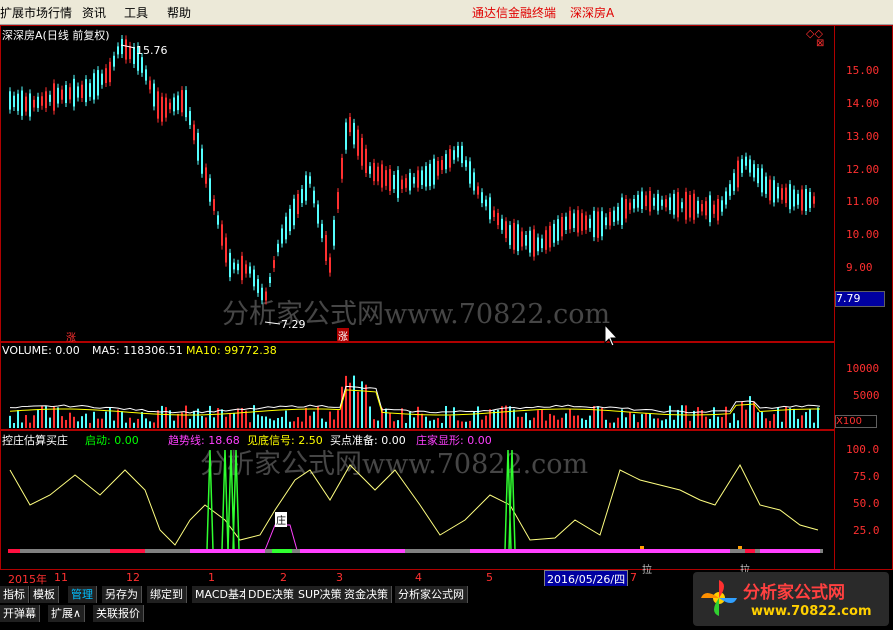 This screenshot has height=630, width=893. What do you see at coordinates (71, 338) in the screenshot?
I see `marker-a: 涨` at bounding box center [71, 338].